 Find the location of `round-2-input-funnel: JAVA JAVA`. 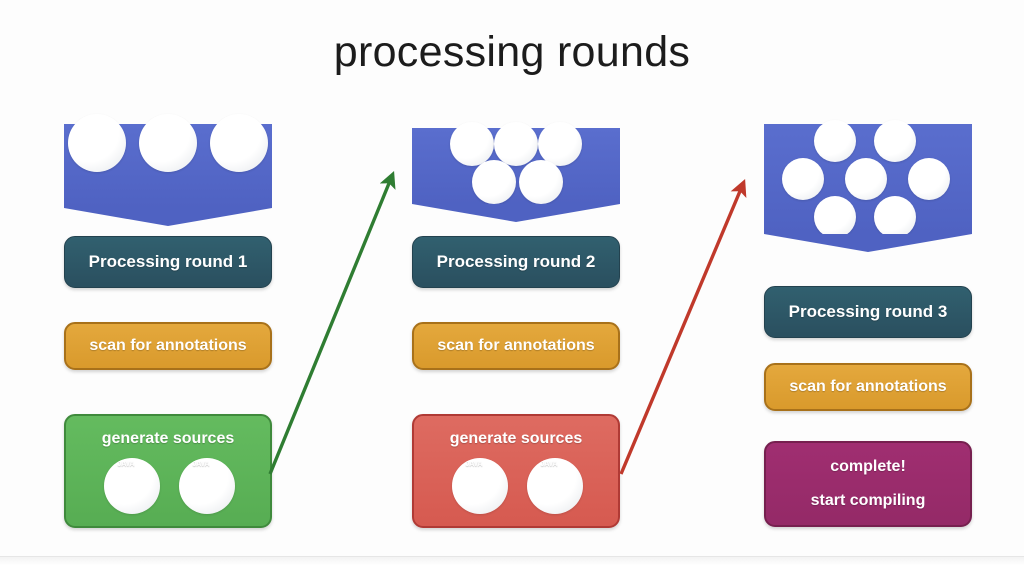

round-2-input-funnel: JAVA JAVA is located at coordinates (516, 172).